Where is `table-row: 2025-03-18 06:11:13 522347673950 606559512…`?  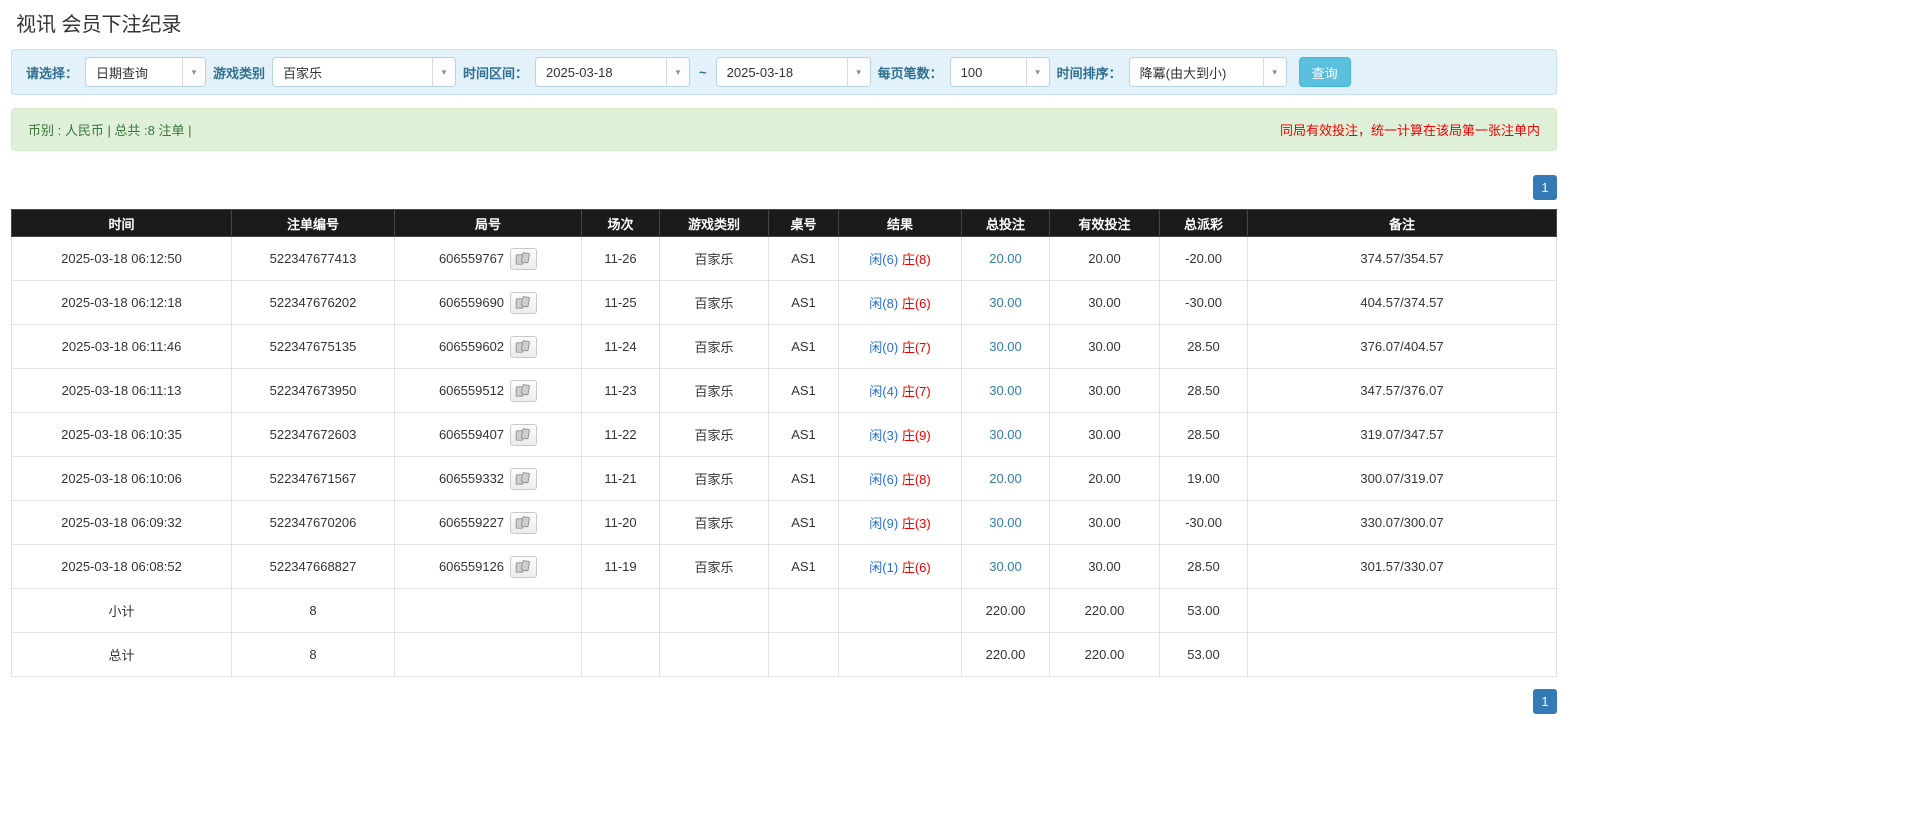 table-row: 2025-03-18 06:11:13 522347673950 606559512… is located at coordinates (784, 390).